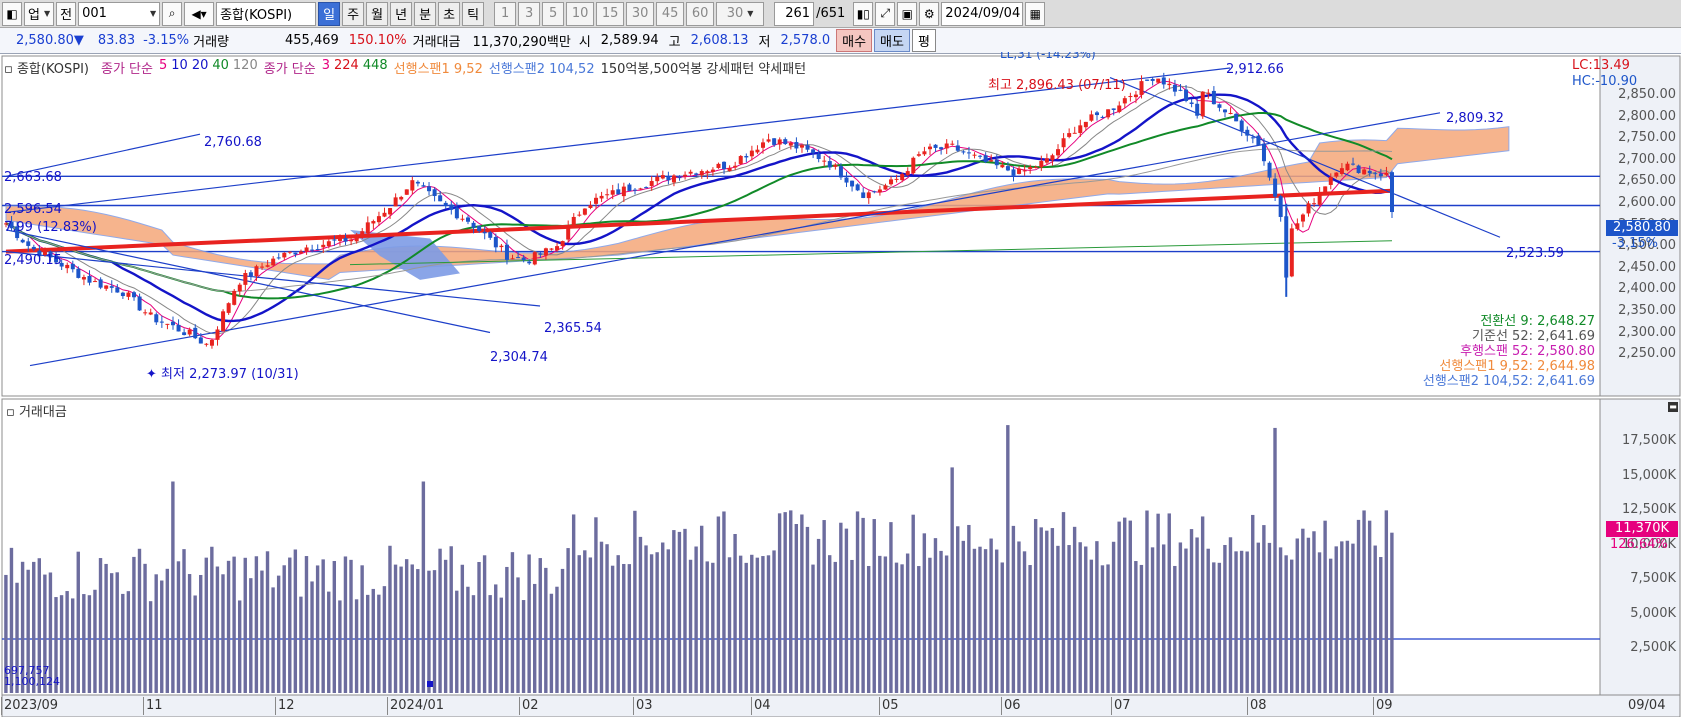  What do you see at coordinates (982, 13) in the screenshot?
I see `date-input: 2024/09/04` at bounding box center [982, 13].